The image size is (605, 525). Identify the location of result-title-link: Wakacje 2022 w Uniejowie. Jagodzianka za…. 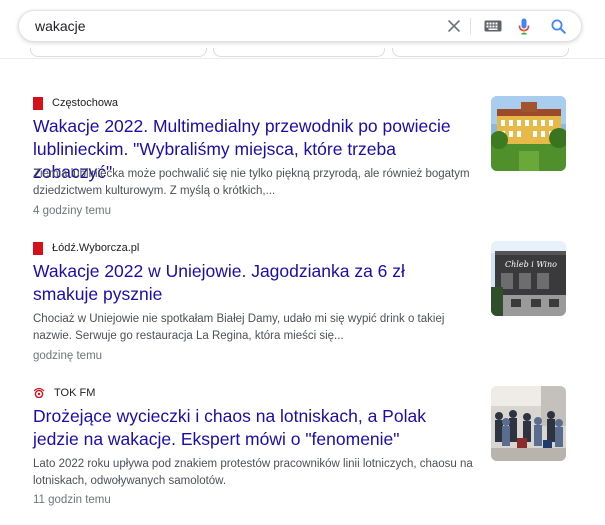
(253, 283).